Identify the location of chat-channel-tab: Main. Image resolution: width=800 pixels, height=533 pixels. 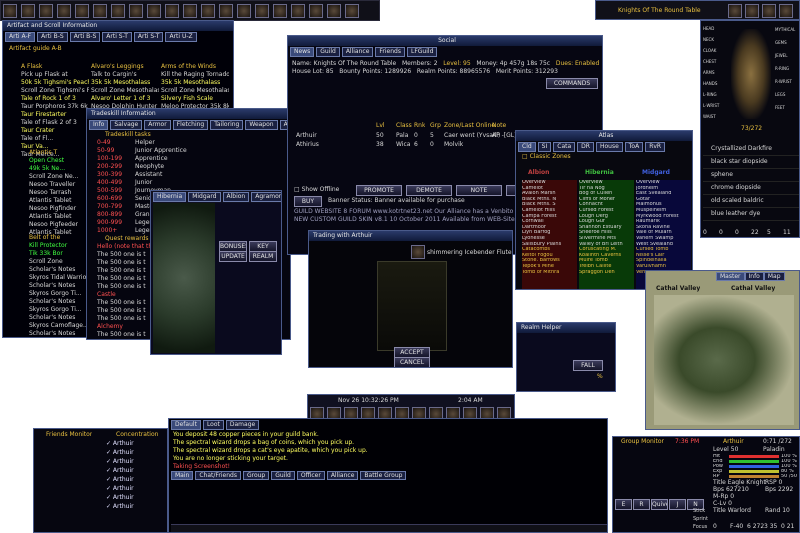
(182, 475).